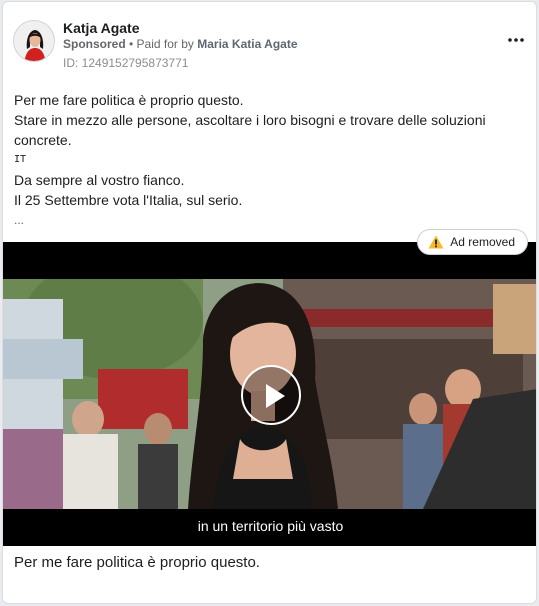 This screenshot has height=606, width=539. Describe the element at coordinates (129, 100) in the screenshot. I see `body-line: Per me fare politica è proprio questo.` at that location.